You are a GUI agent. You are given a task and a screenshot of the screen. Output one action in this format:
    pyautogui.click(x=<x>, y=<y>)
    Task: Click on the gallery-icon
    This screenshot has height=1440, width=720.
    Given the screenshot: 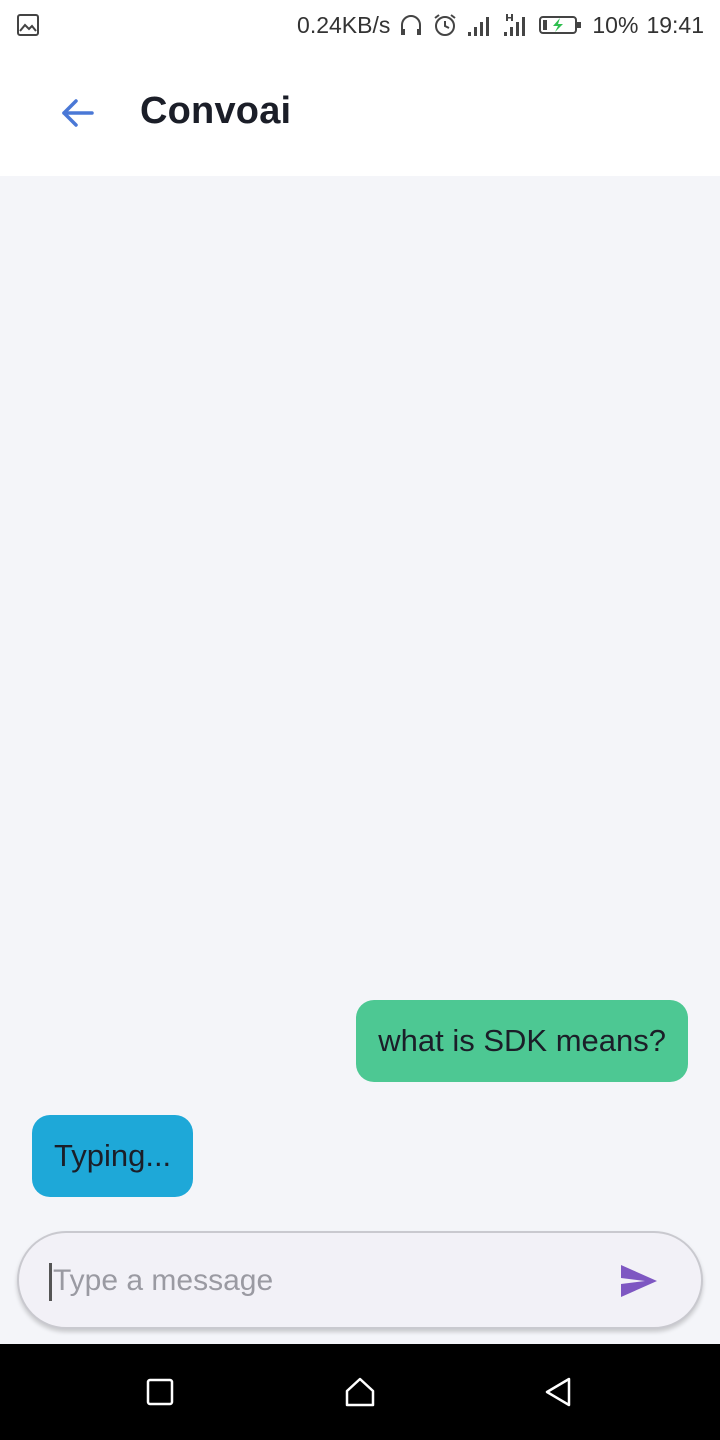 What is the action you would take?
    pyautogui.click(x=28, y=25)
    